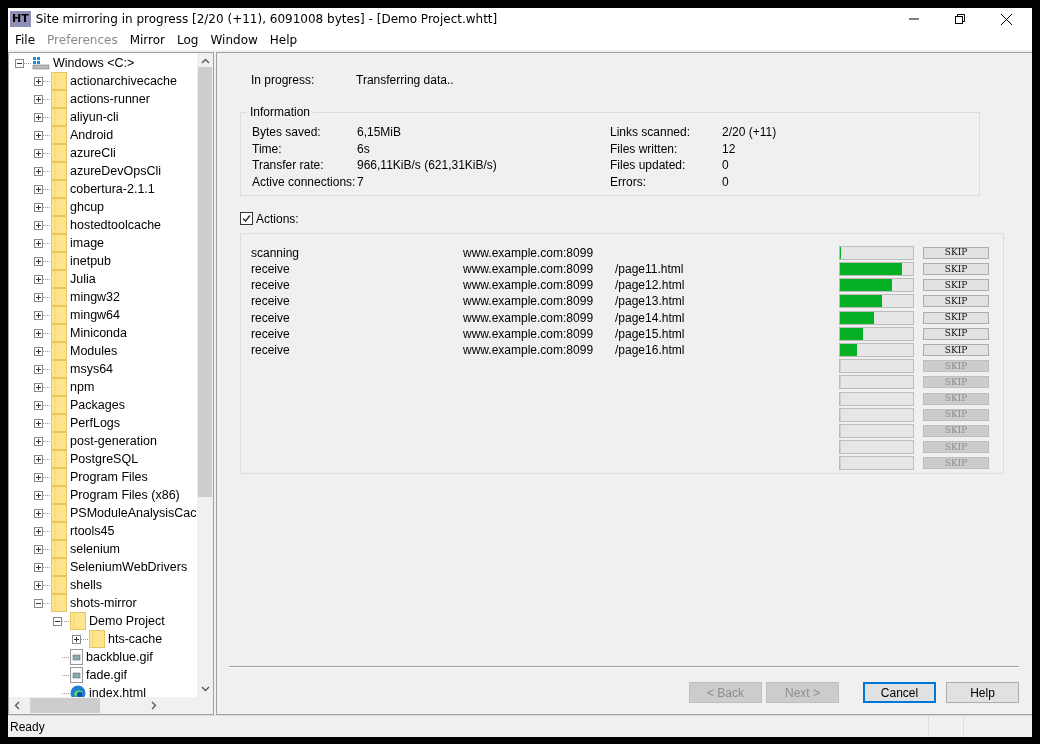  I want to click on tree-item: fade.gif, so click(106, 675).